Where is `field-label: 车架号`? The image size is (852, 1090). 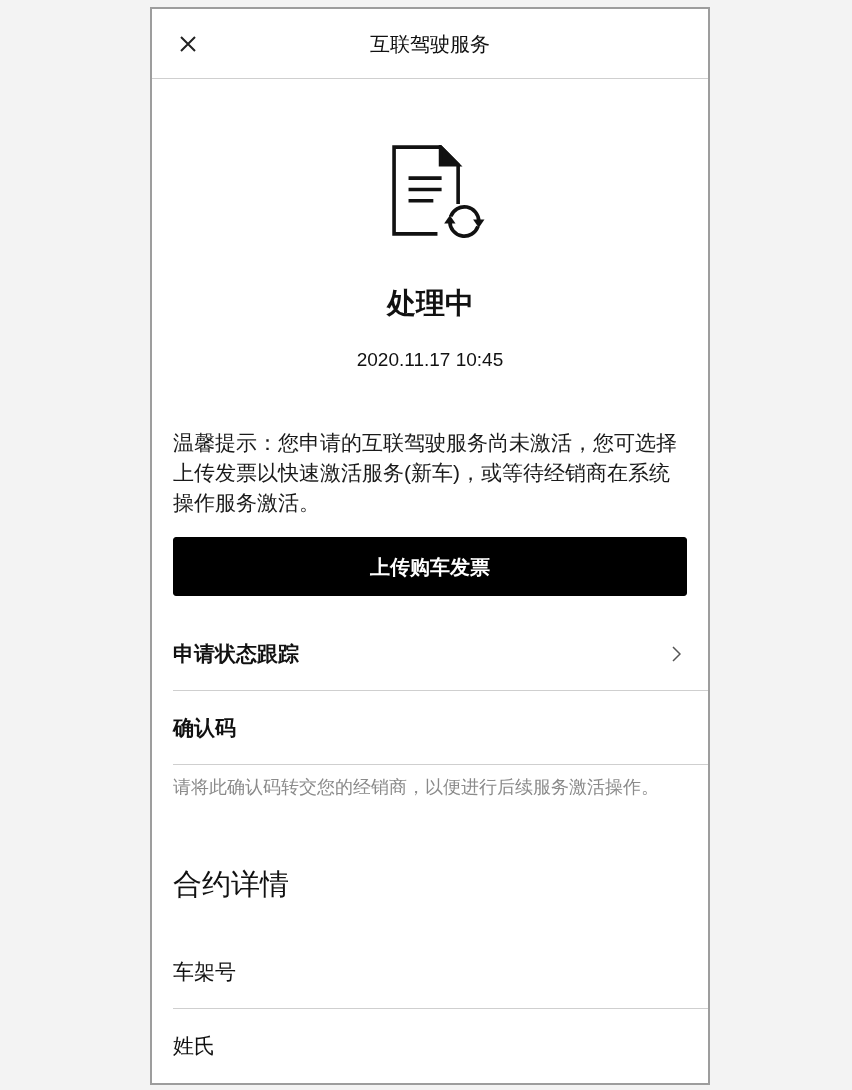
field-label: 车架号 is located at coordinates (204, 971).